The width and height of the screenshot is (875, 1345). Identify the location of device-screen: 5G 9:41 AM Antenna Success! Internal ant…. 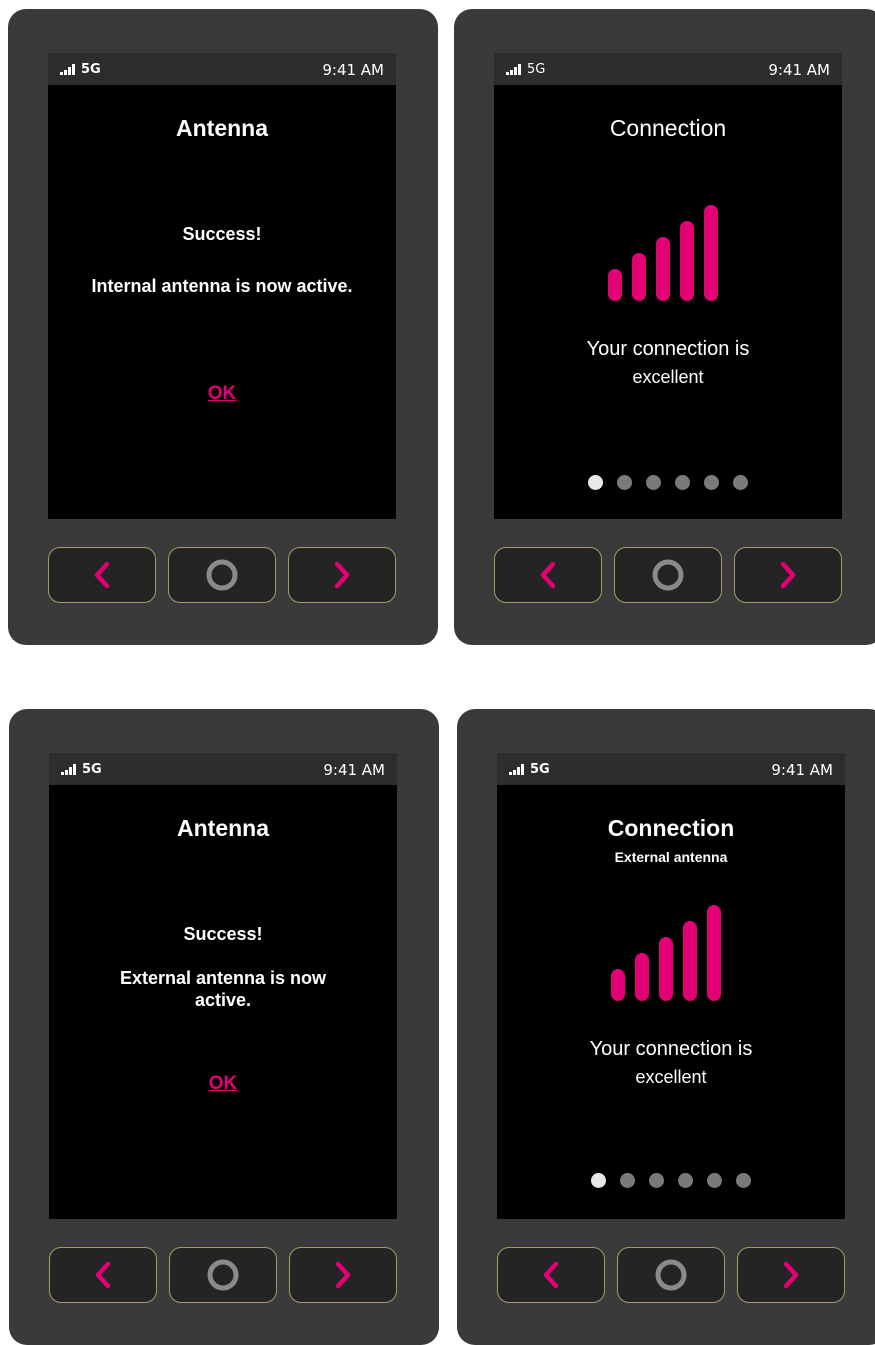
(222, 286).